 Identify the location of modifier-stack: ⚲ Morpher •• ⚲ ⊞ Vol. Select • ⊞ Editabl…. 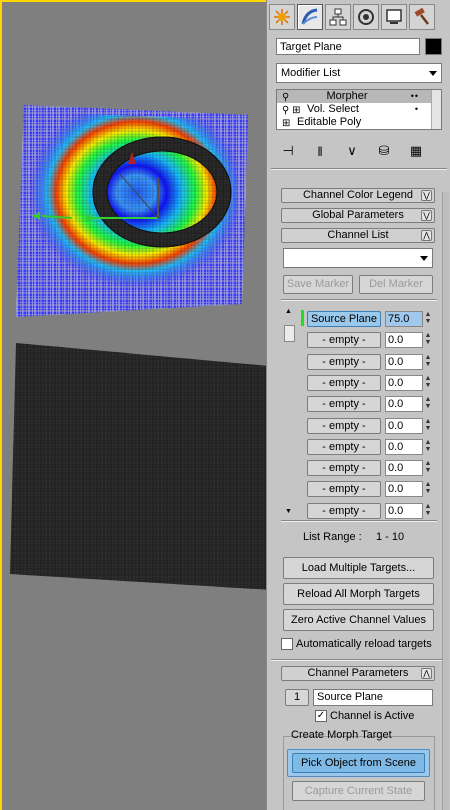
(359, 109).